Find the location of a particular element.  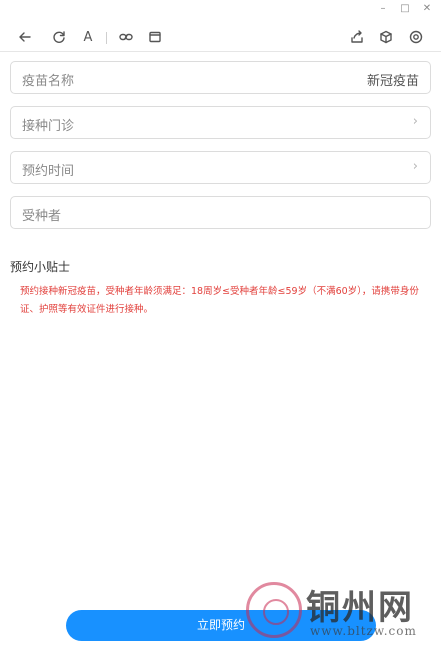

cube-icon is located at coordinates (386, 37).